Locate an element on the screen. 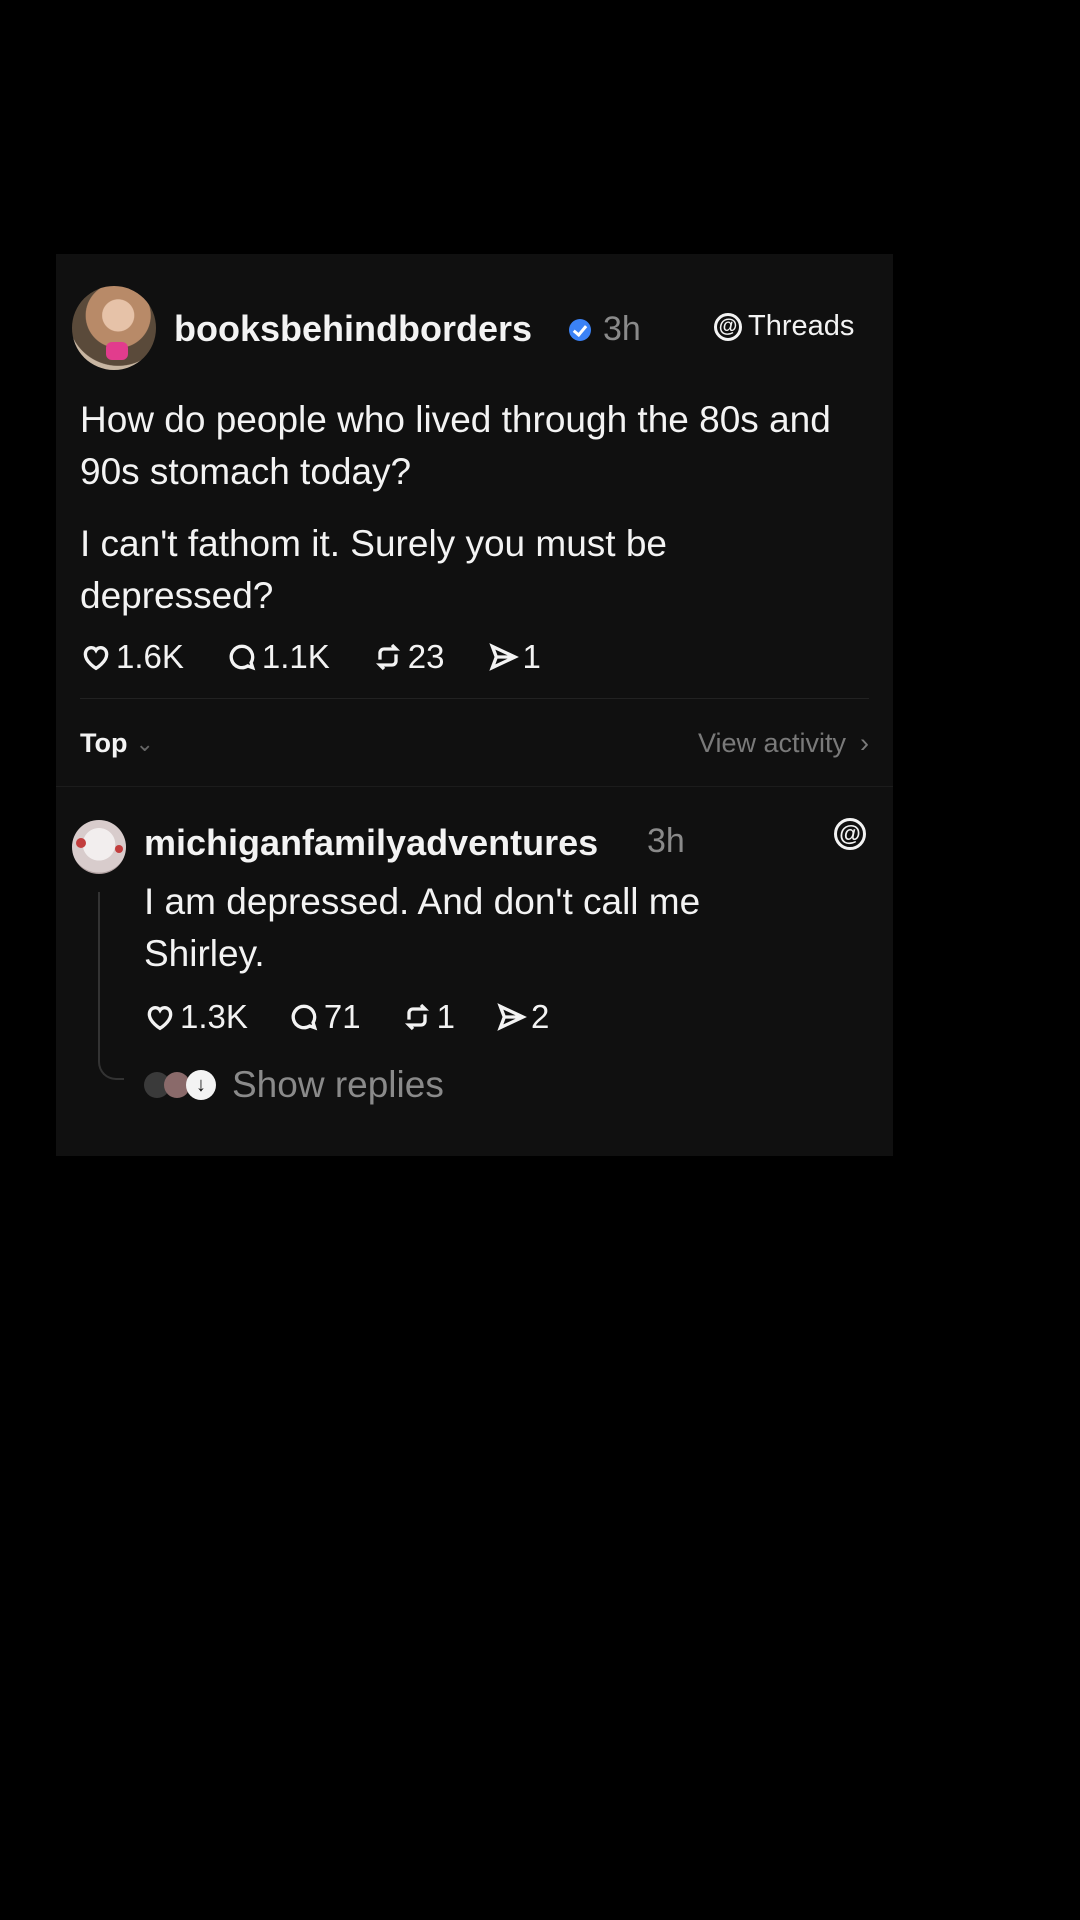  share-count: 1 is located at coordinates (531, 656).